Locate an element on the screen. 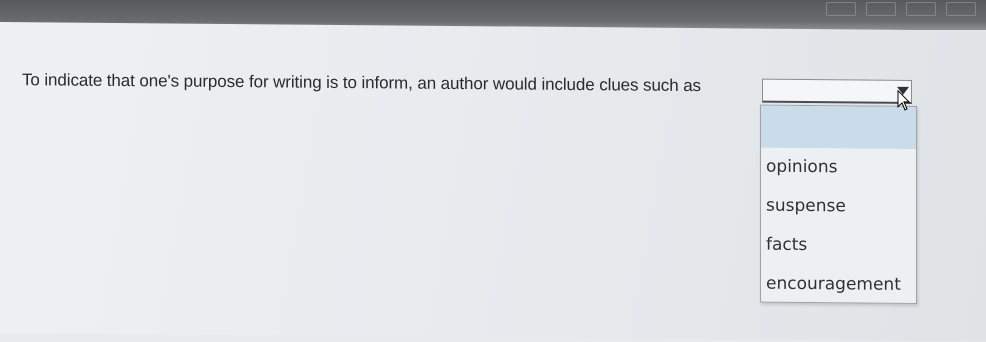  bezel-button-group is located at coordinates (901, 9).